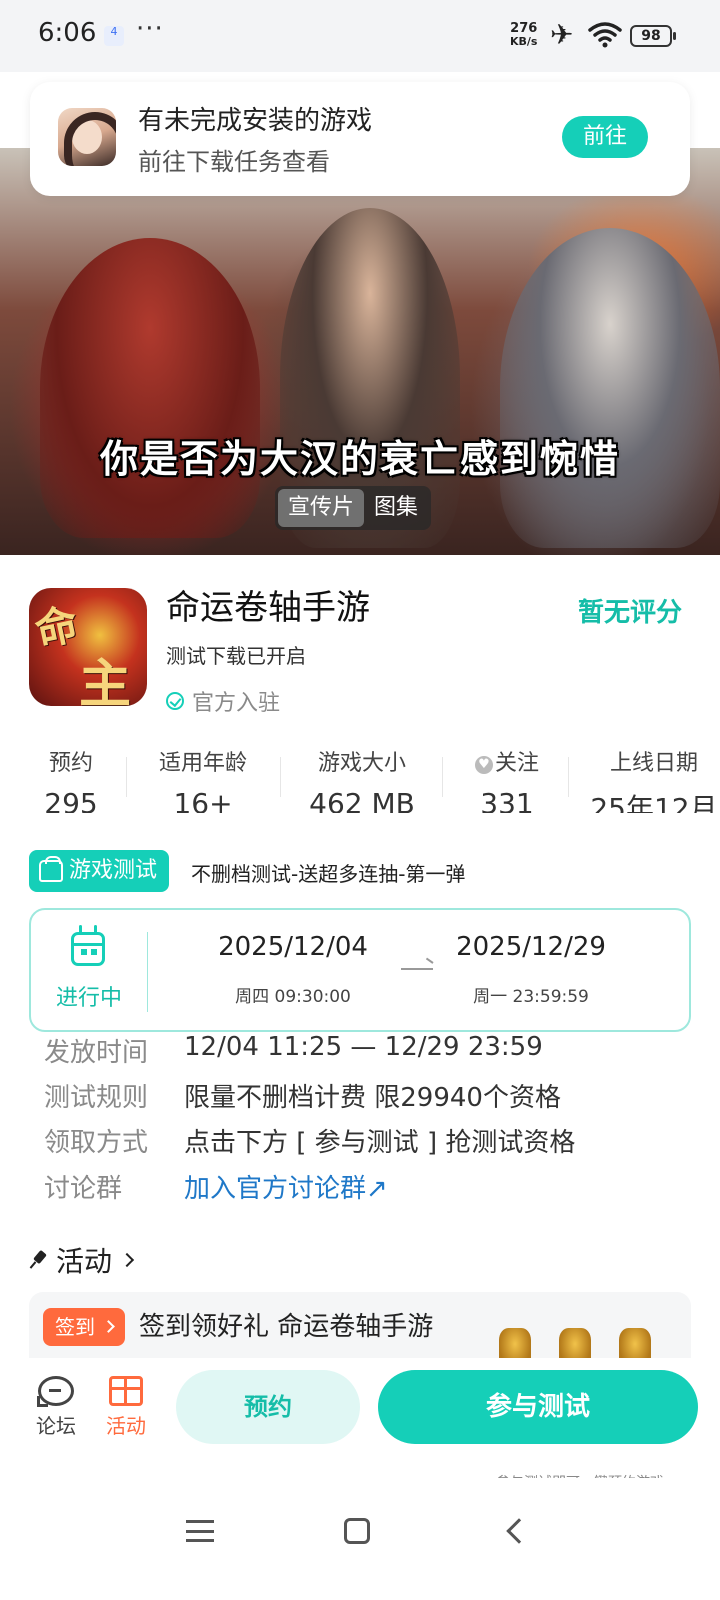 This screenshot has width=720, height=1600. I want to click on status-bar: 6:06 4 ··· 276 KB/s ✈ 98, so click(360, 36).